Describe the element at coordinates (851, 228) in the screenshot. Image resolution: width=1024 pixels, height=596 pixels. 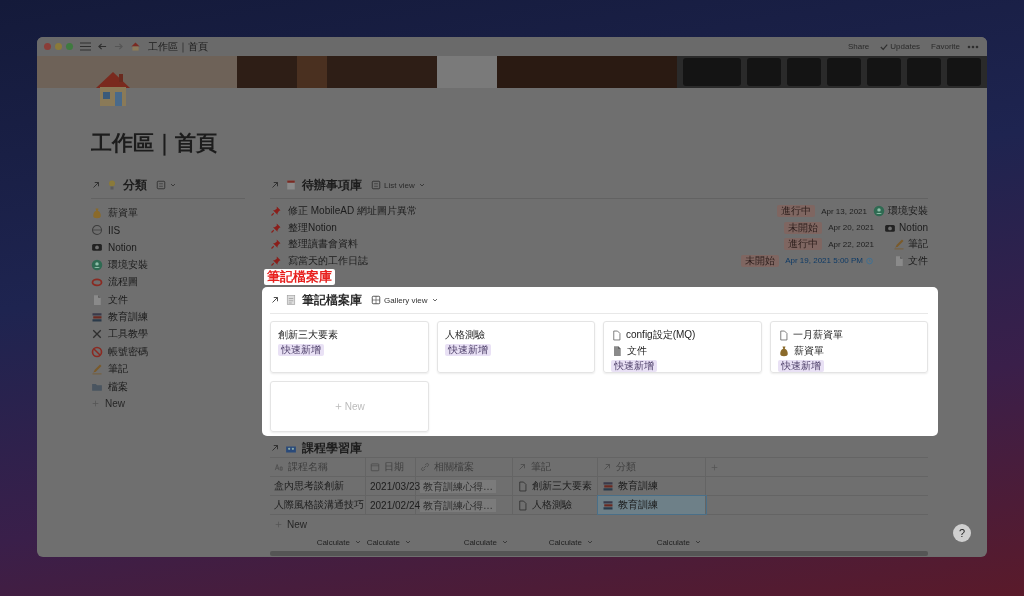
I see `due-date: Apr 20, 2021` at that location.